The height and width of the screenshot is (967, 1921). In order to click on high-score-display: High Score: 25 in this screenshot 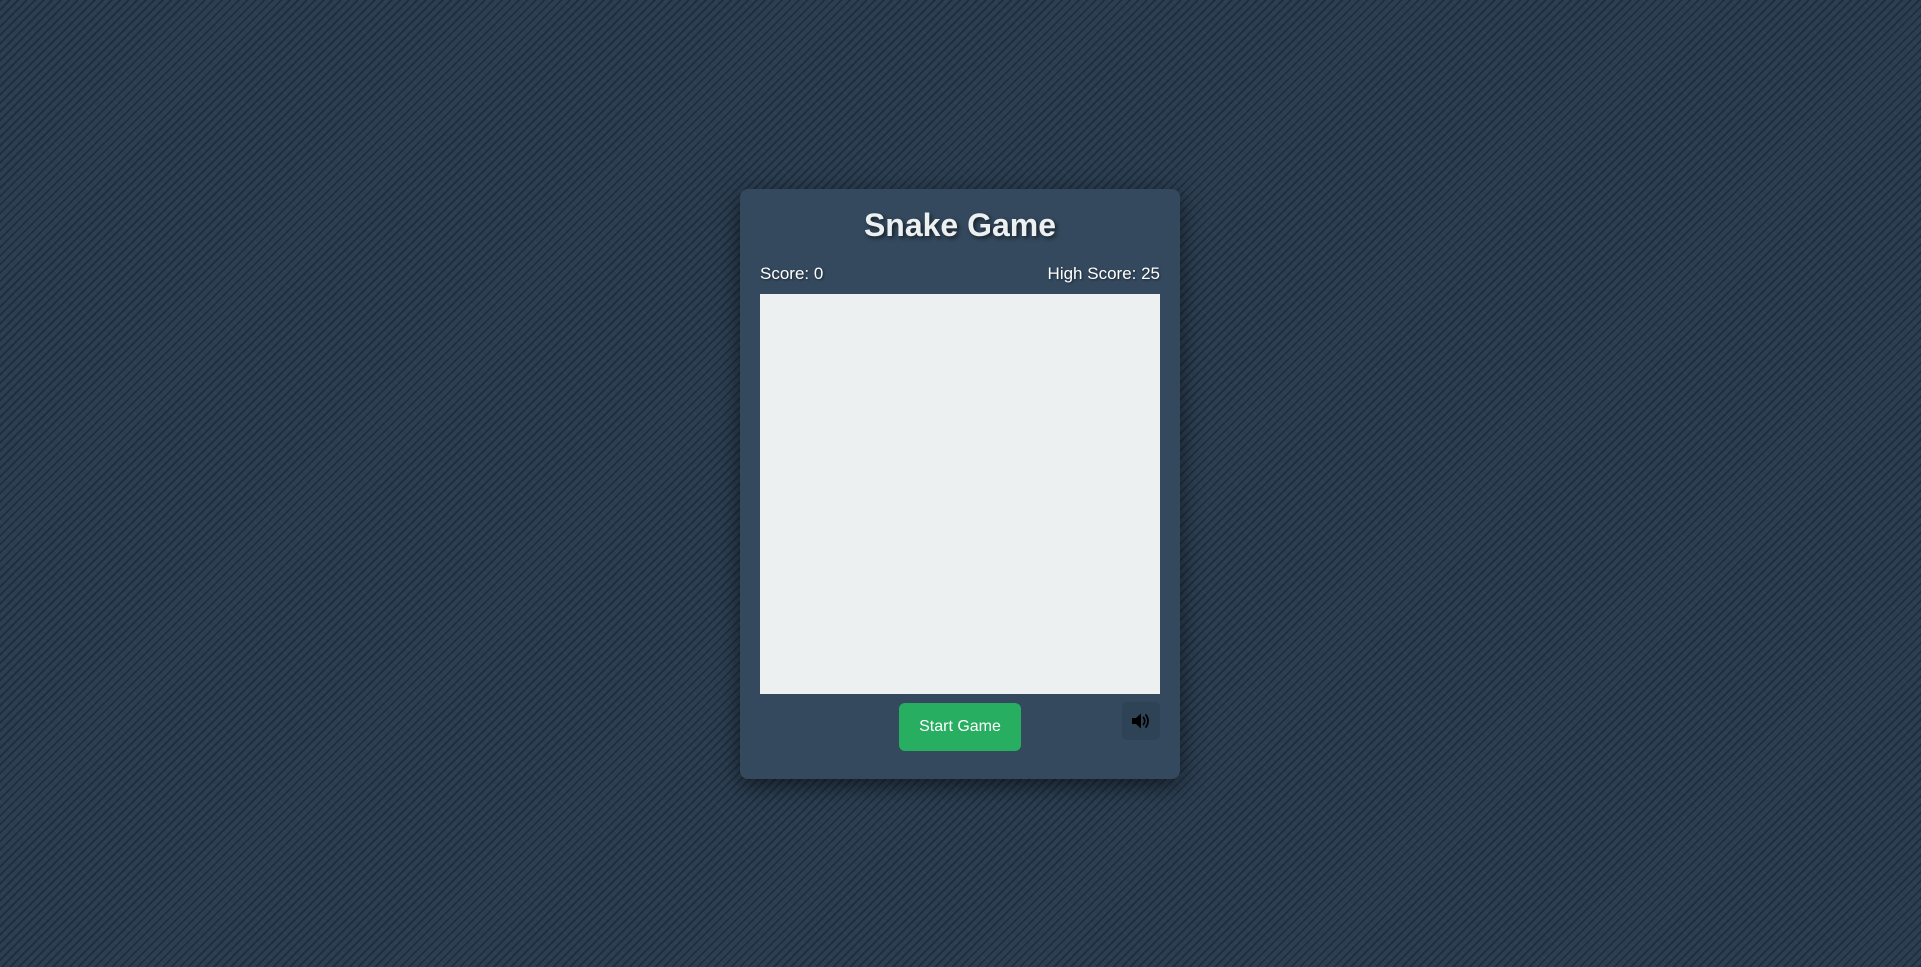, I will do `click(1103, 273)`.